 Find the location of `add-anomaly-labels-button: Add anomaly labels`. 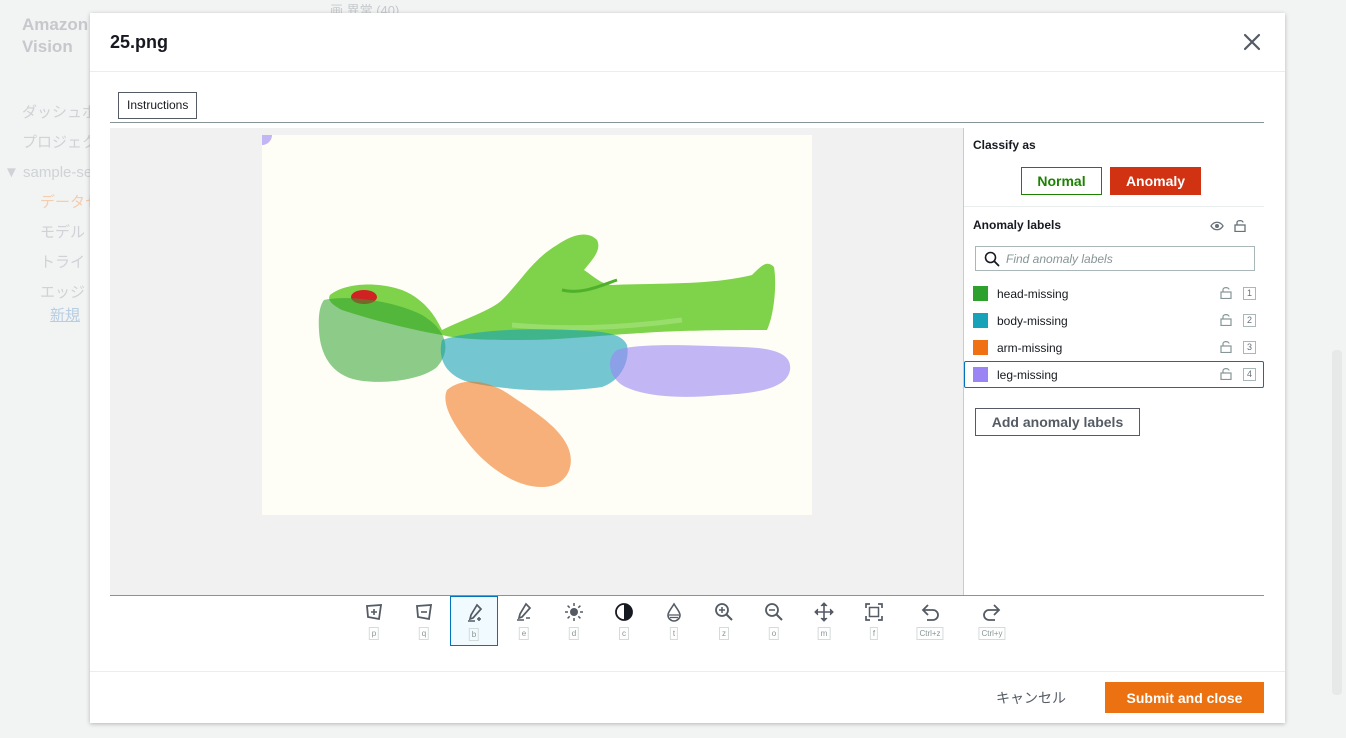

add-anomaly-labels-button: Add anomaly labels is located at coordinates (1057, 422).